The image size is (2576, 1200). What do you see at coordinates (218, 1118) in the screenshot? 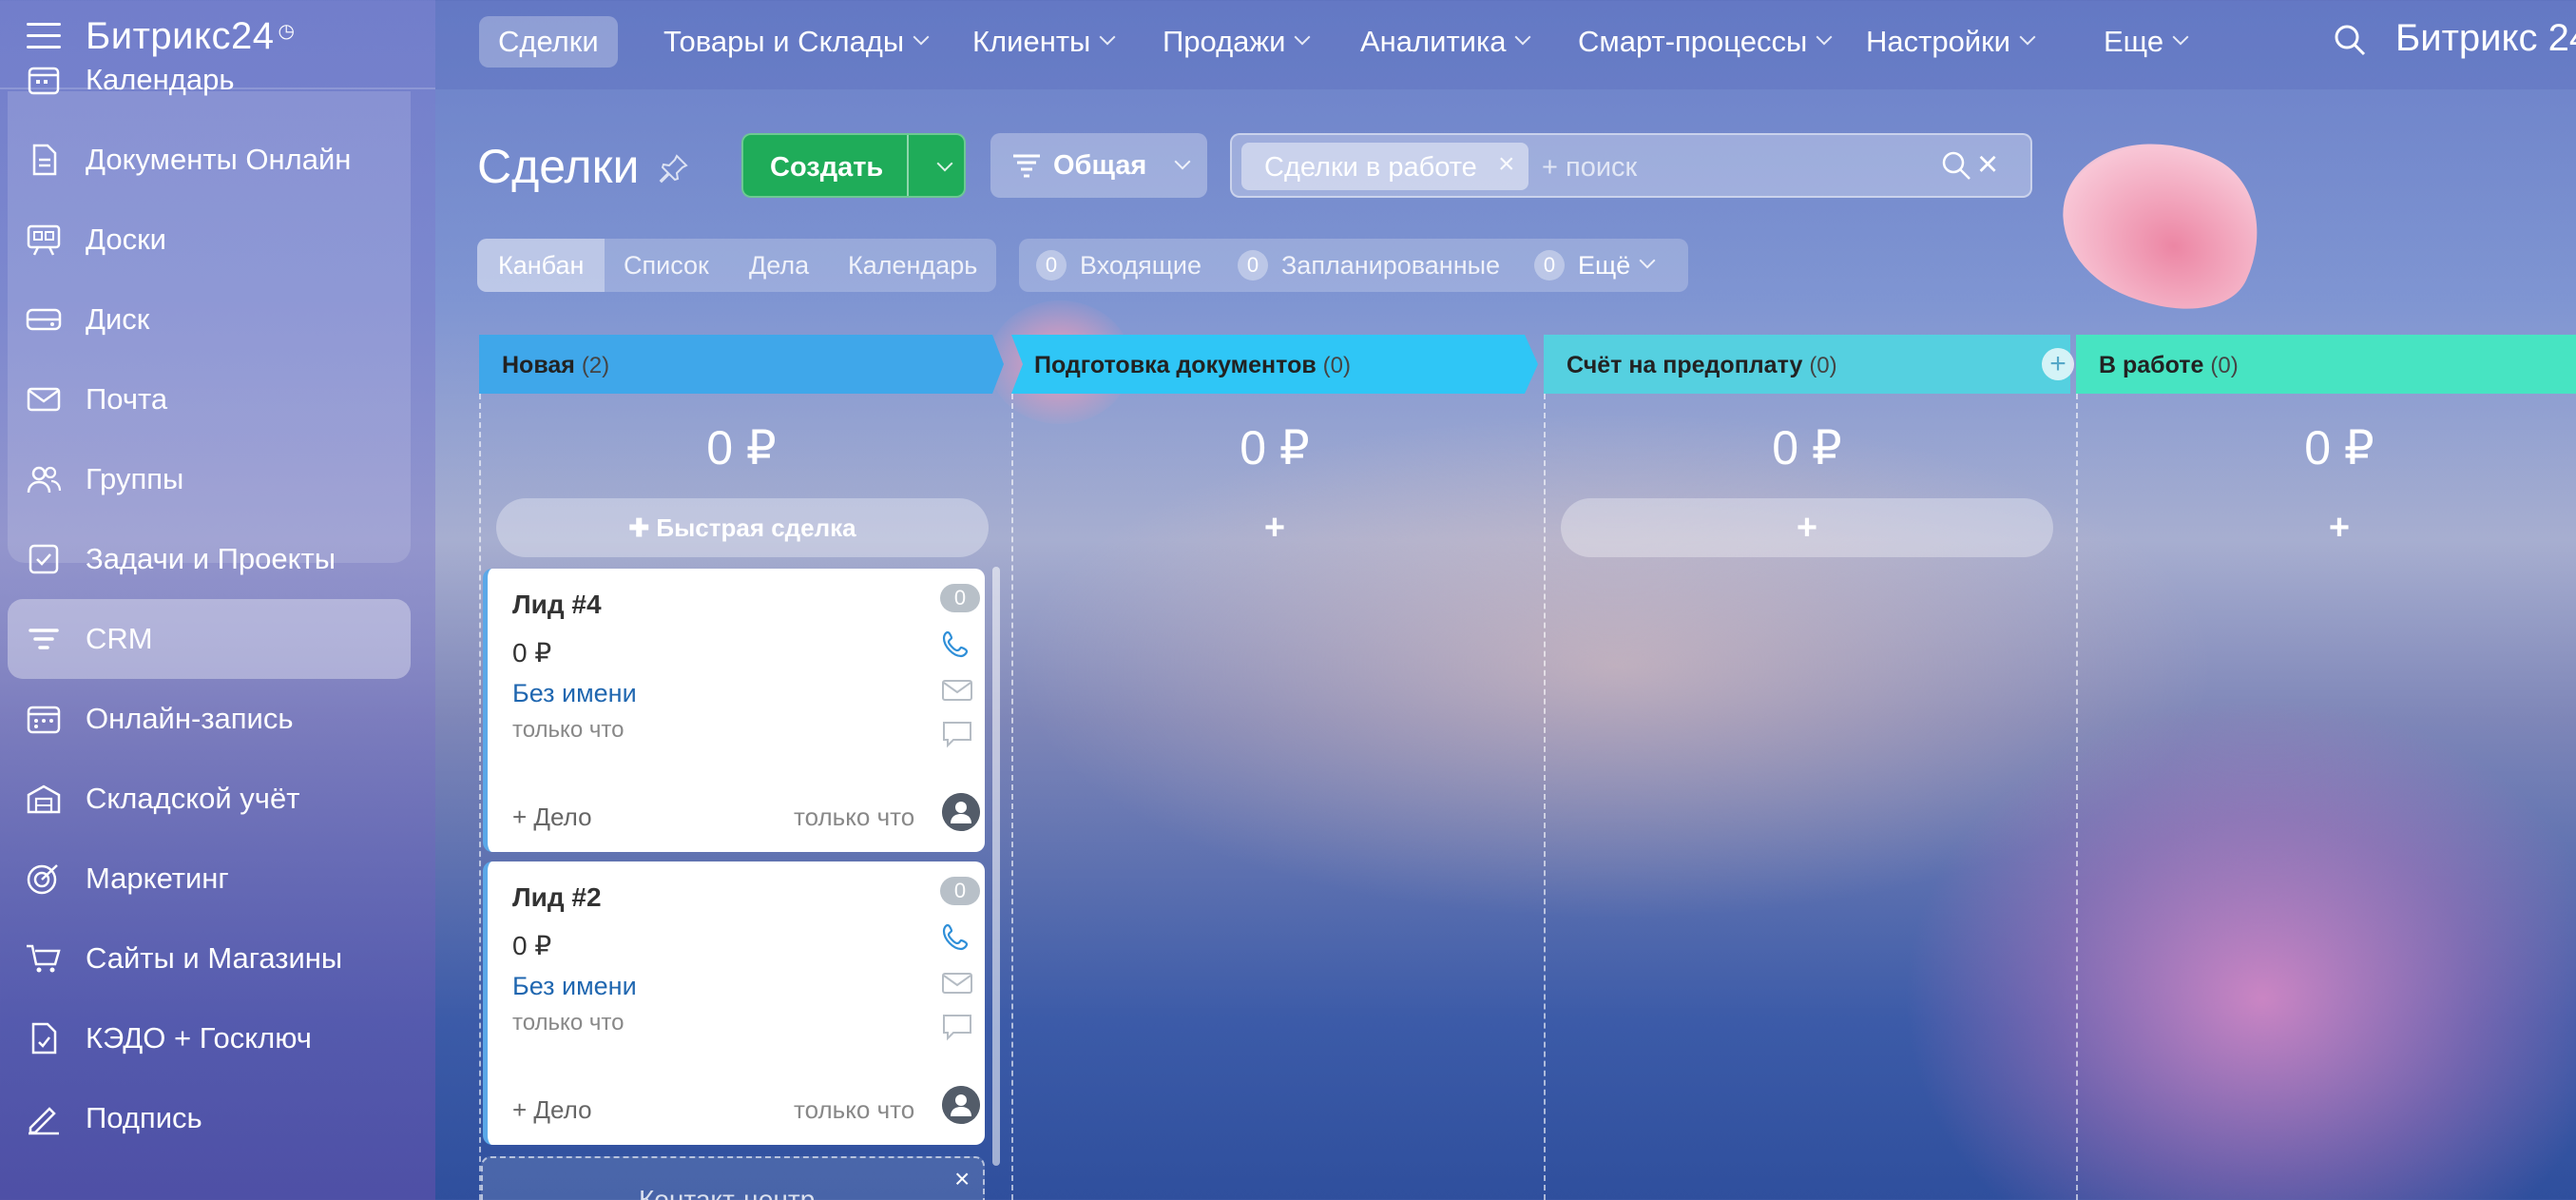
I see `sidebar-item-signature: Подпись` at bounding box center [218, 1118].